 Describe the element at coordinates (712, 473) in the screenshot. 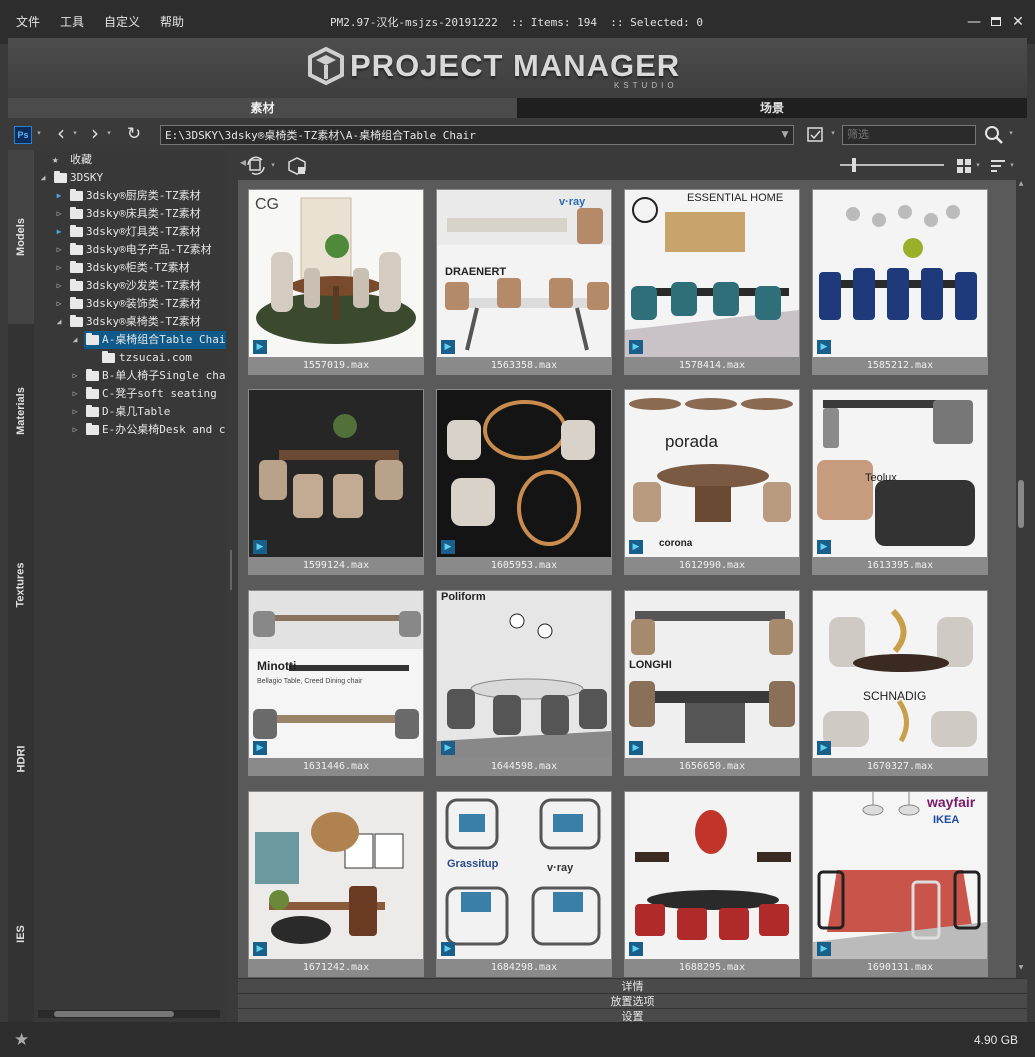

I see `asset-thumbnail: porada corona ▶` at that location.